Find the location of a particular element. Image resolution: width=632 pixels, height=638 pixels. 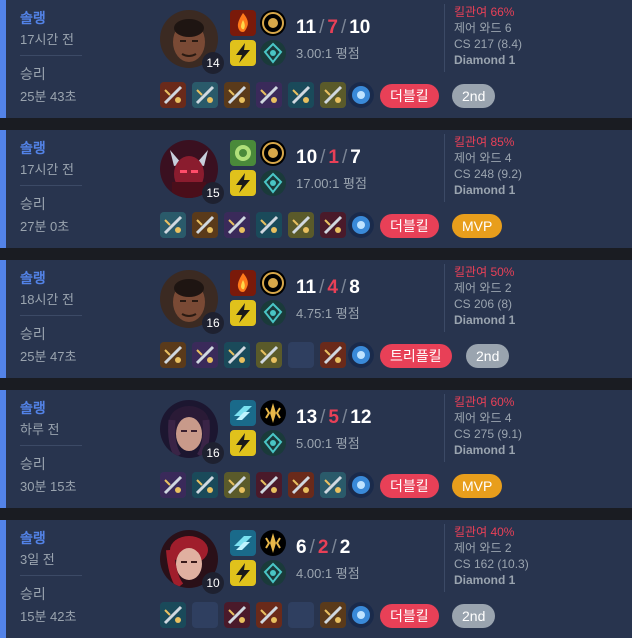

assists: 8 is located at coordinates (354, 287).